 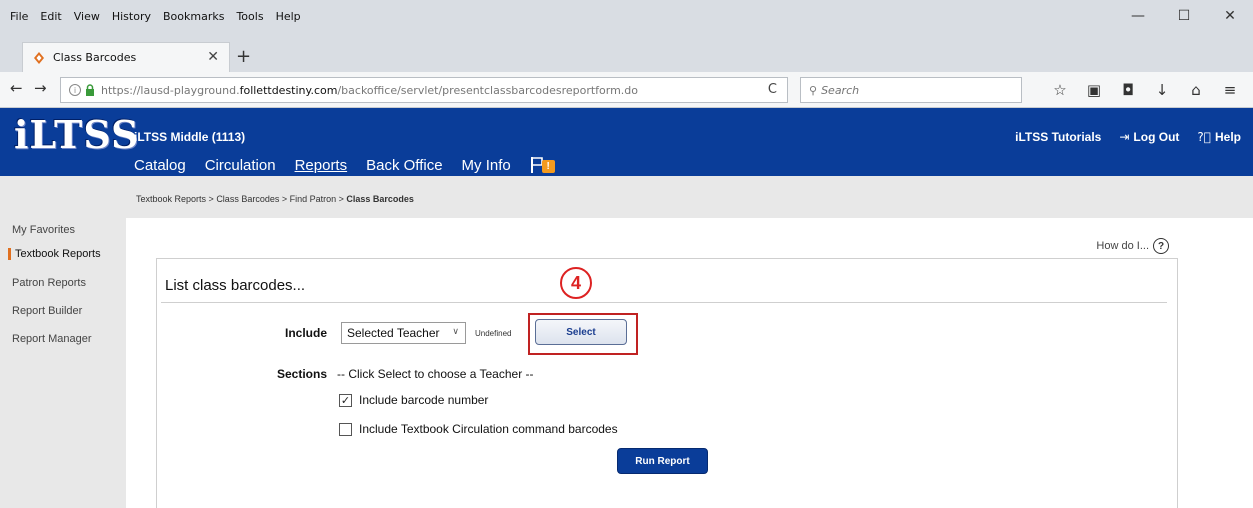 What do you see at coordinates (190, 137) in the screenshot?
I see `site-name: iLTSS Middle (1113)` at bounding box center [190, 137].